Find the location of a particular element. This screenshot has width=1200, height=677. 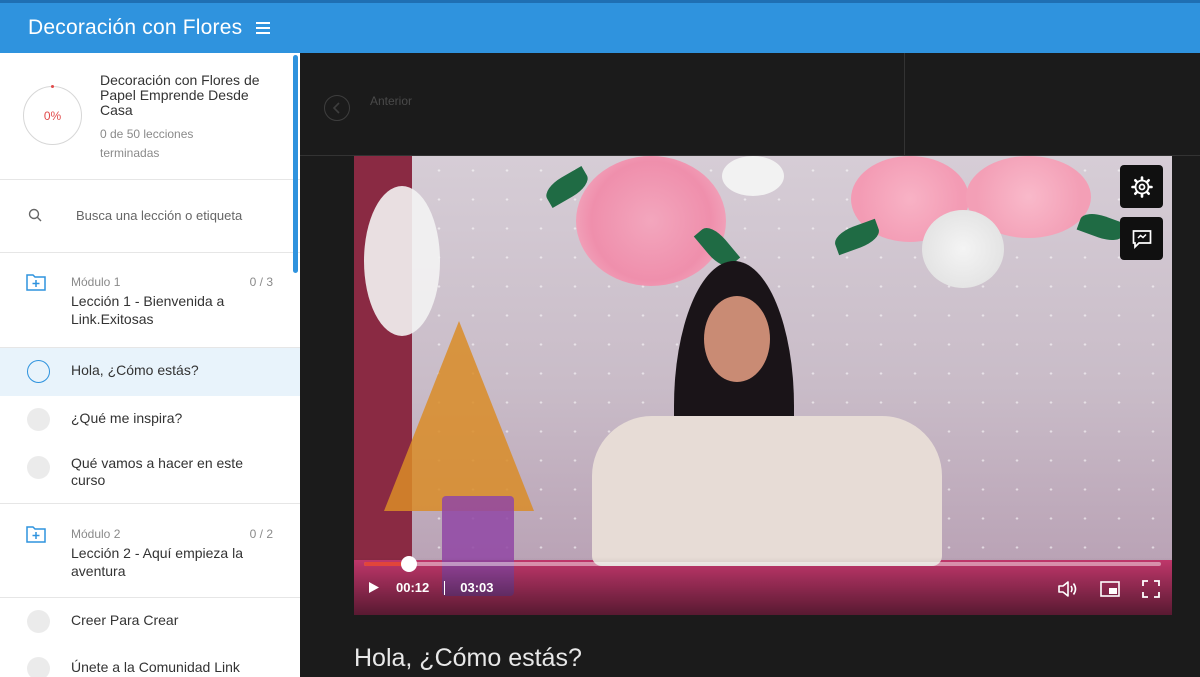

picture-in-picture-icon is located at coordinates (1110, 589).